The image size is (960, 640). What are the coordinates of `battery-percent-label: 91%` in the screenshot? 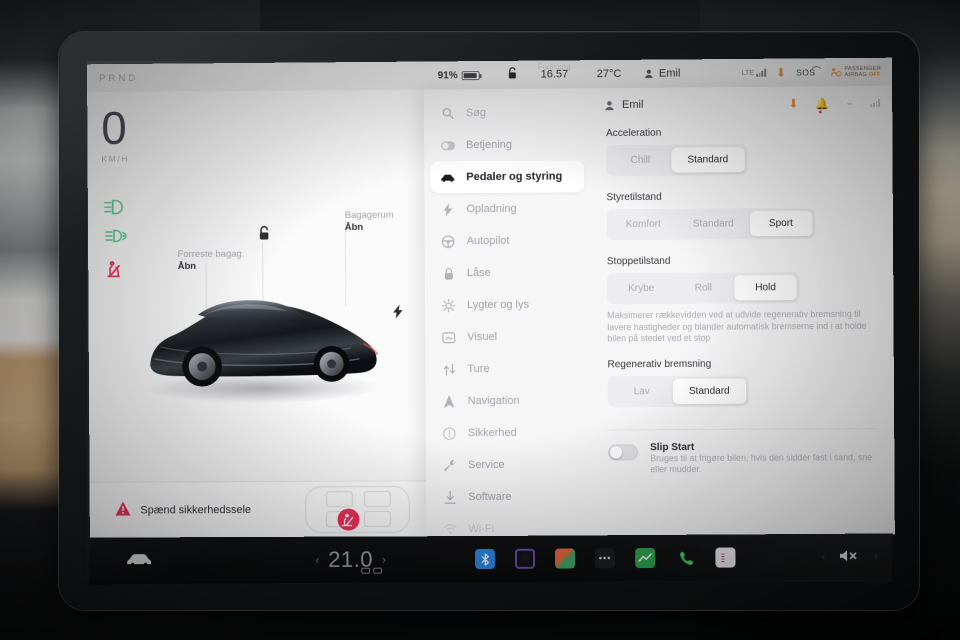 It's located at (447, 75).